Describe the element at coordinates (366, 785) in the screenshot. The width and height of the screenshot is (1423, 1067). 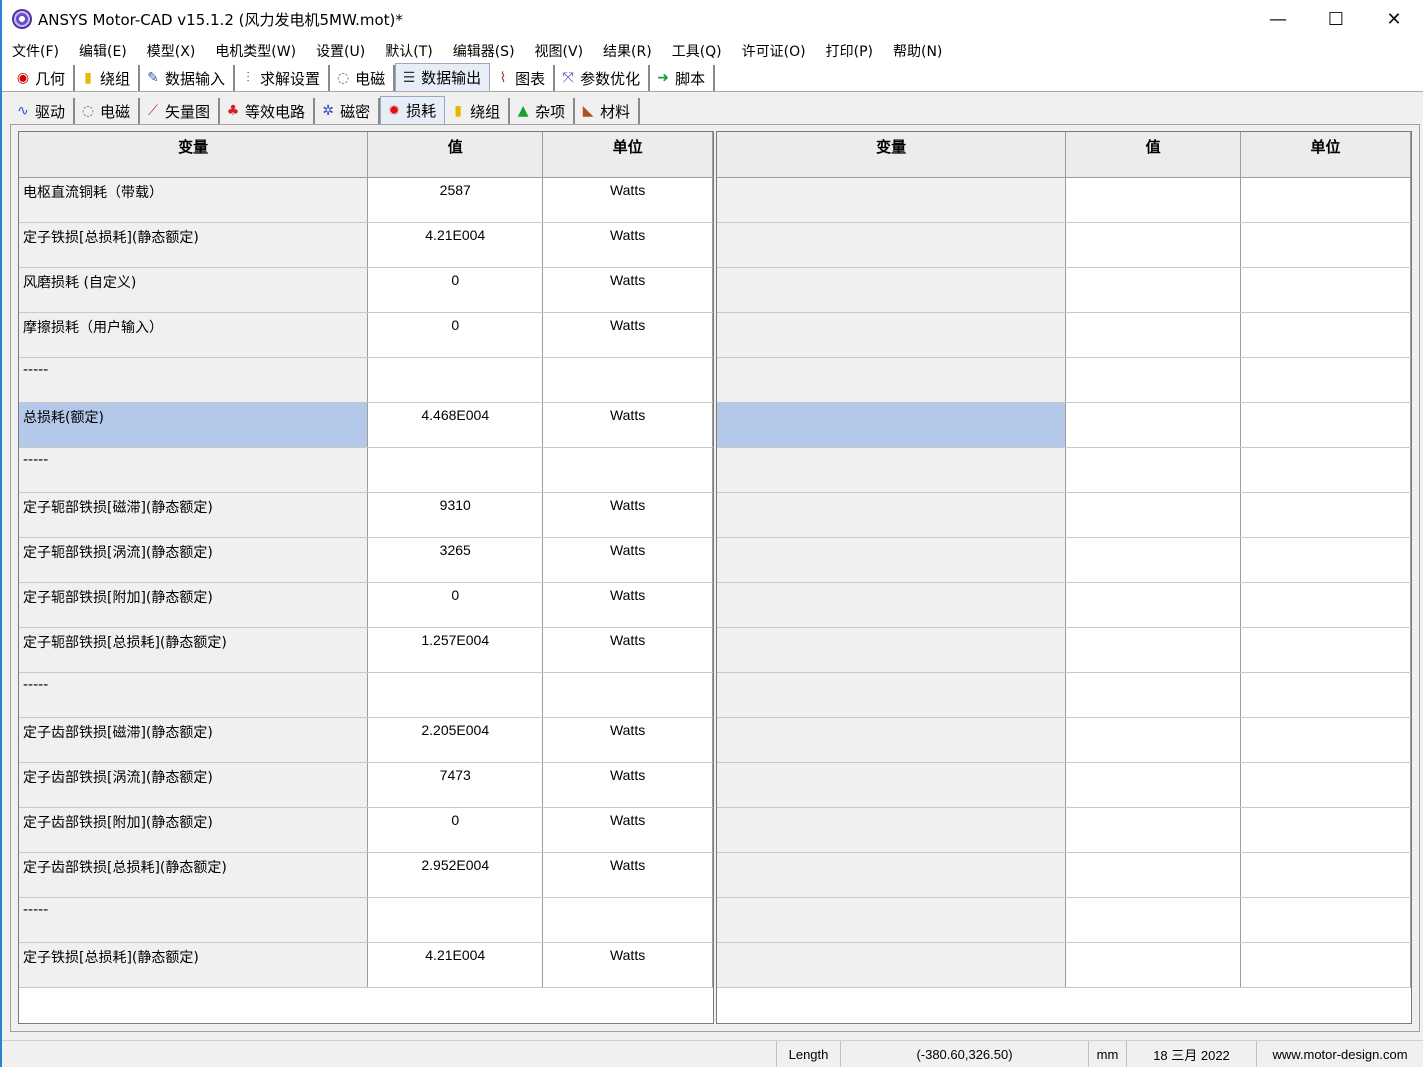
I see `table-row: 定子齿部铁损[涡流](静态额定) 7473 Watts` at that location.